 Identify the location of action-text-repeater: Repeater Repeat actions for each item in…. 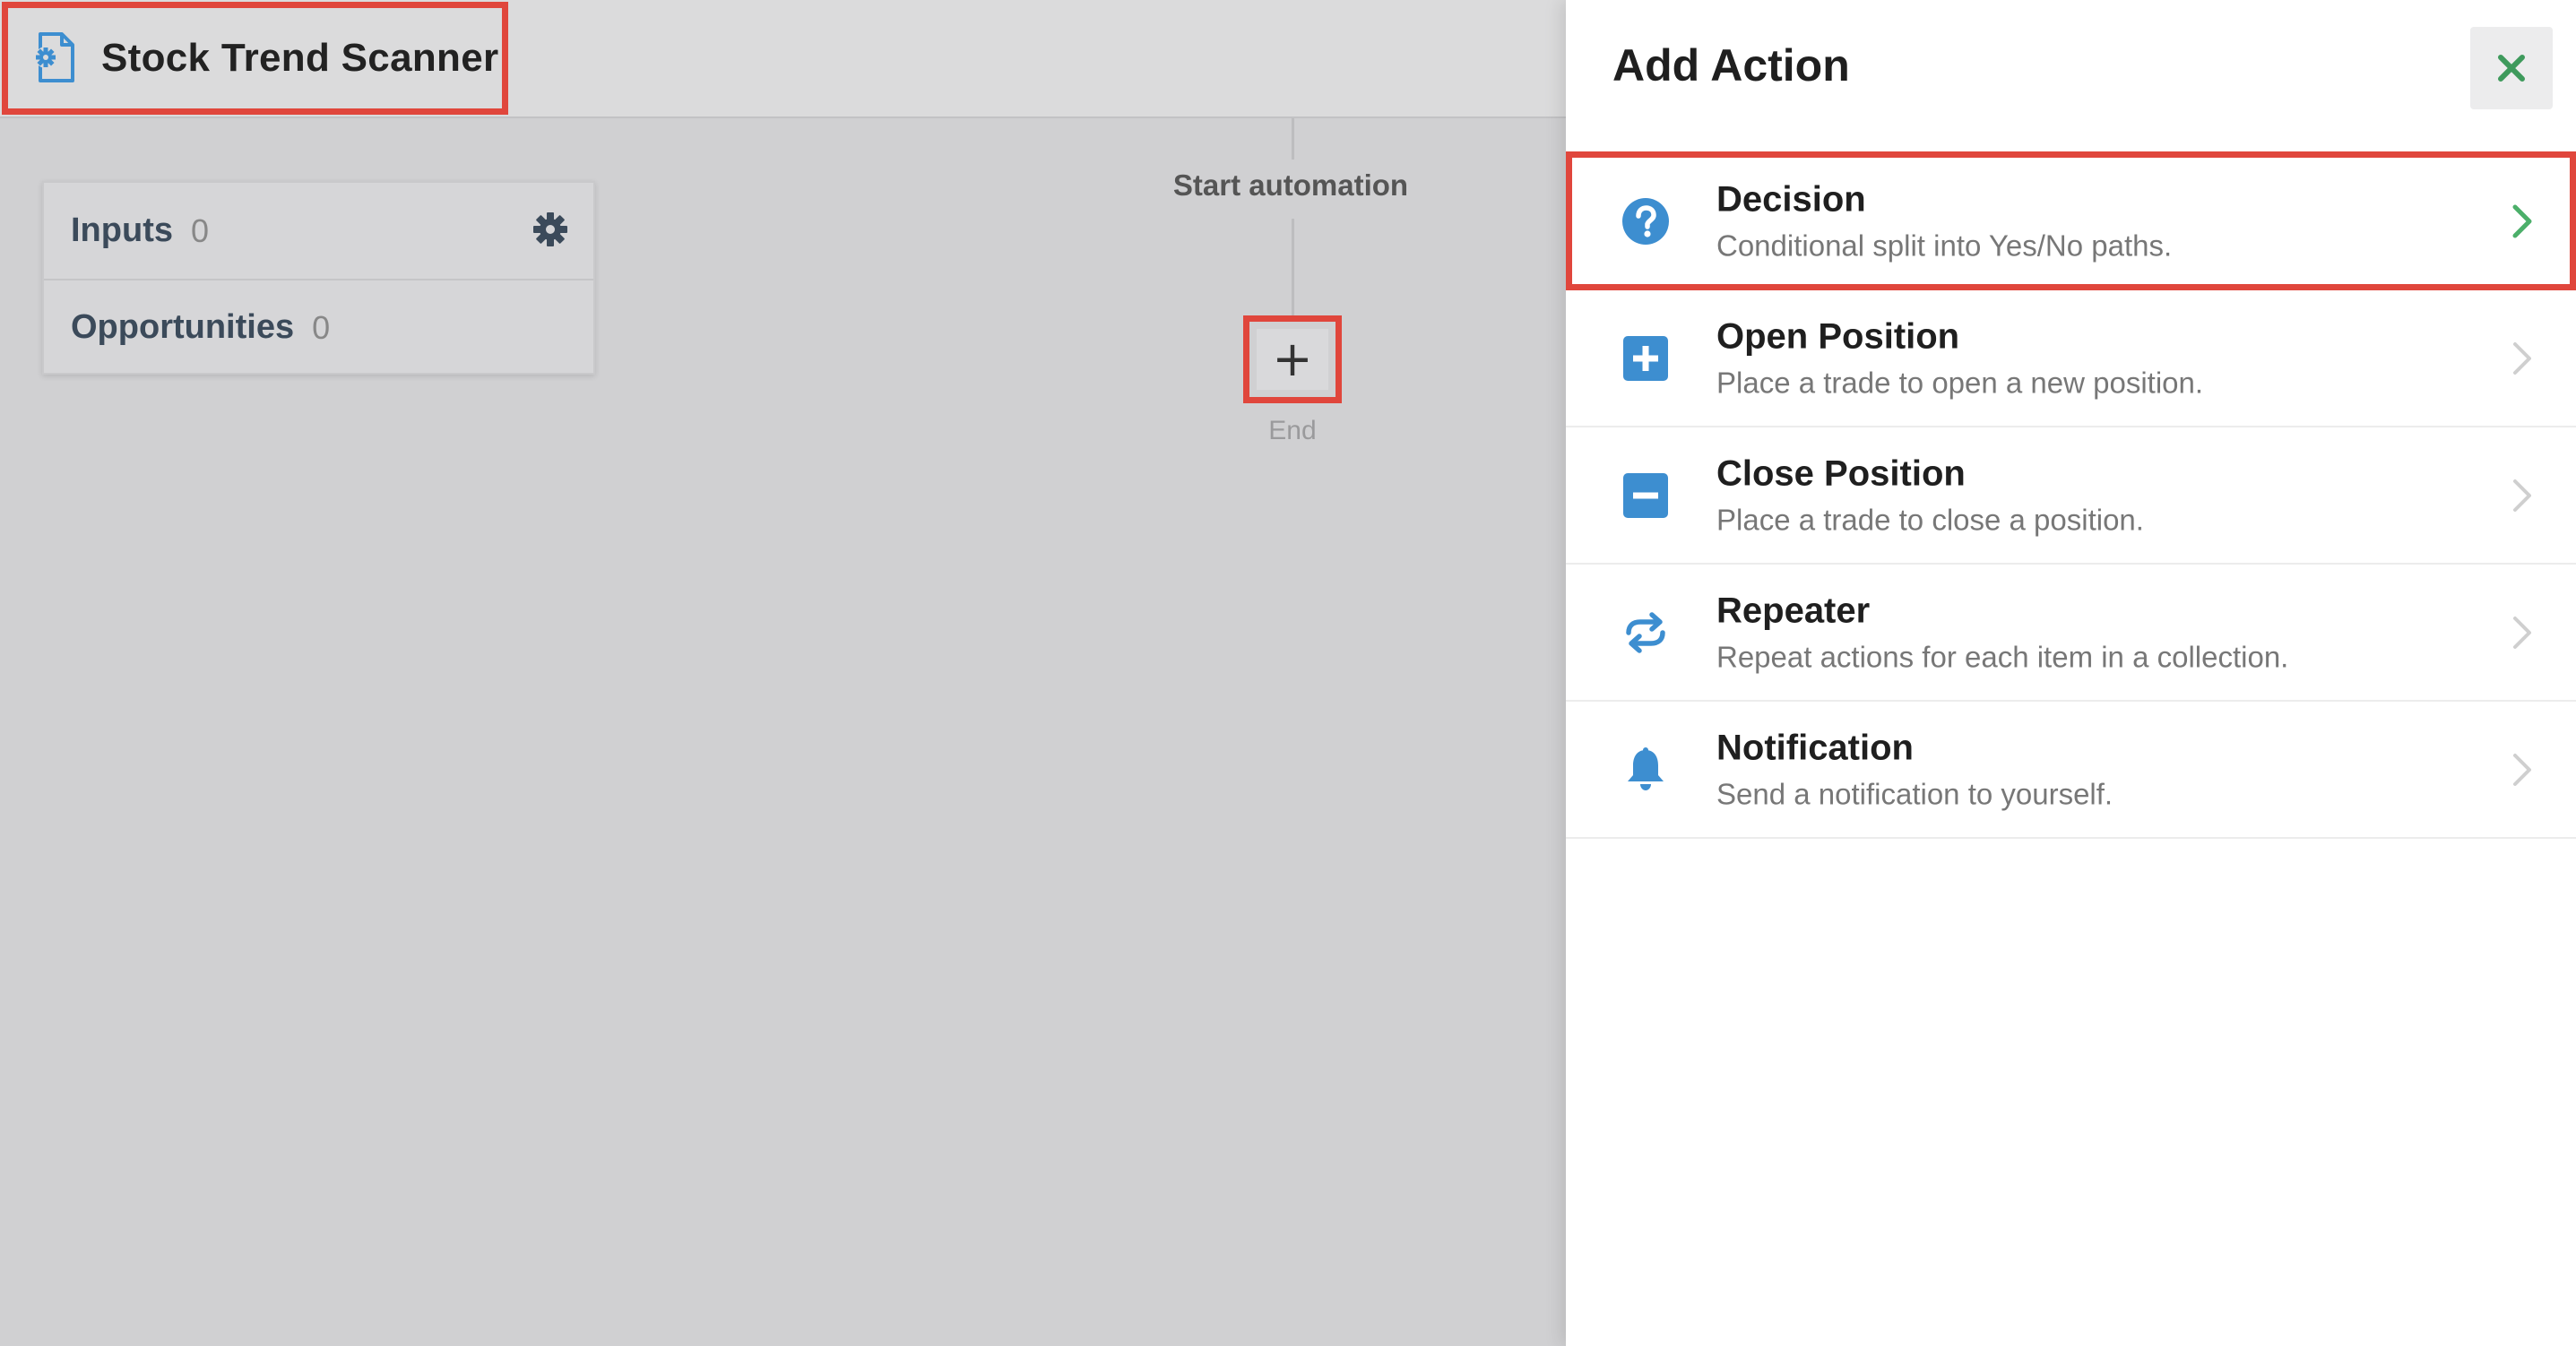
(2002, 633).